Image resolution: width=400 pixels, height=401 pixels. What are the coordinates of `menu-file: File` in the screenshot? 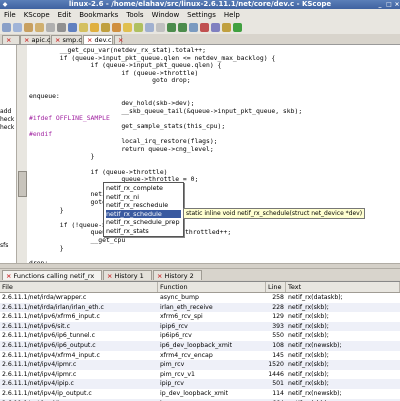 It's located at (10, 15).